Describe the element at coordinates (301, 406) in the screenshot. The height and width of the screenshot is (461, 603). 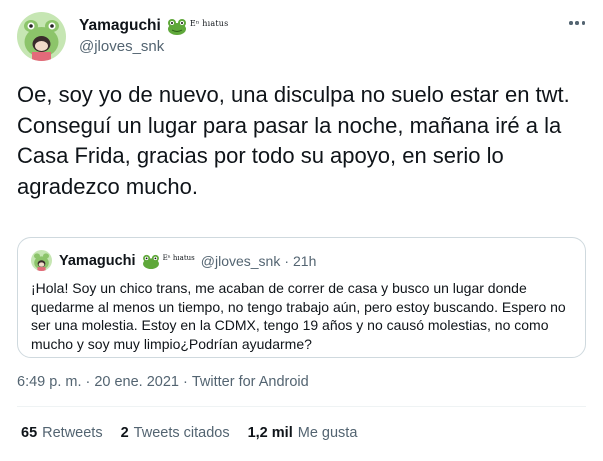
I see `divider` at that location.